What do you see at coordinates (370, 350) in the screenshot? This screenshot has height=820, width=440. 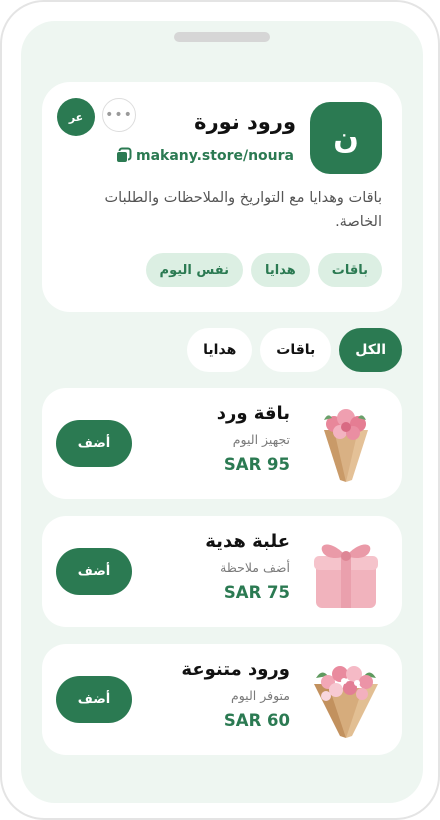 I see `tab-all: الكل` at bounding box center [370, 350].